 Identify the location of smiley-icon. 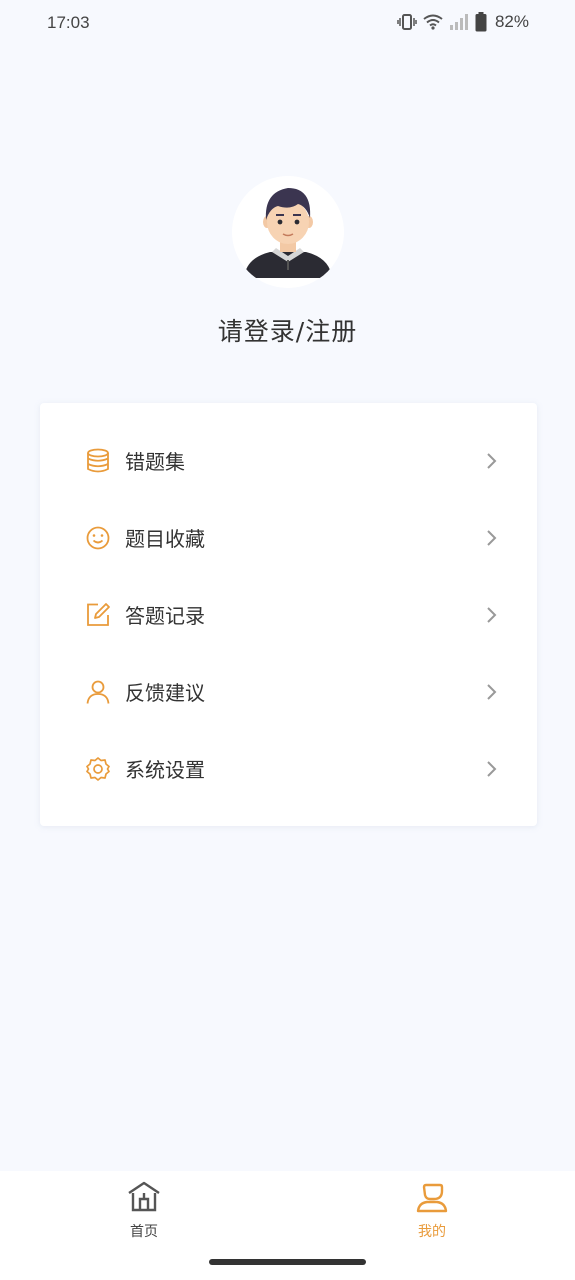
(98, 538).